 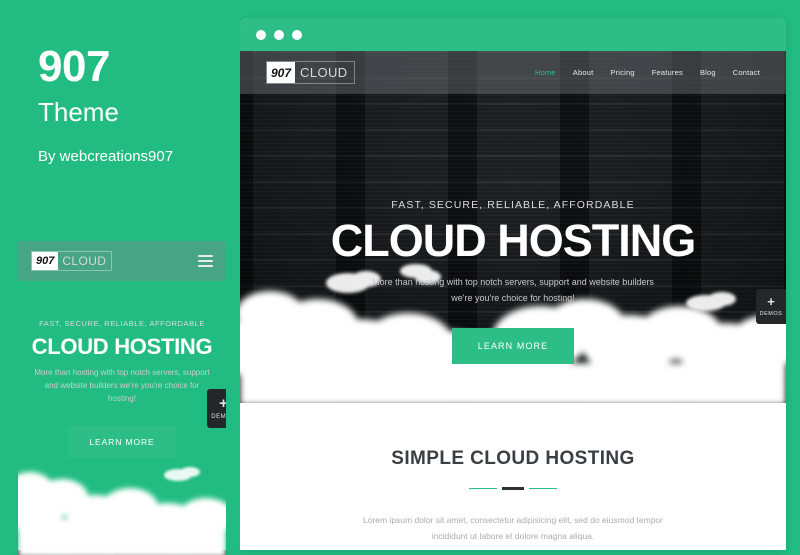 I want to click on nav-item-features: Features, so click(x=667, y=72).